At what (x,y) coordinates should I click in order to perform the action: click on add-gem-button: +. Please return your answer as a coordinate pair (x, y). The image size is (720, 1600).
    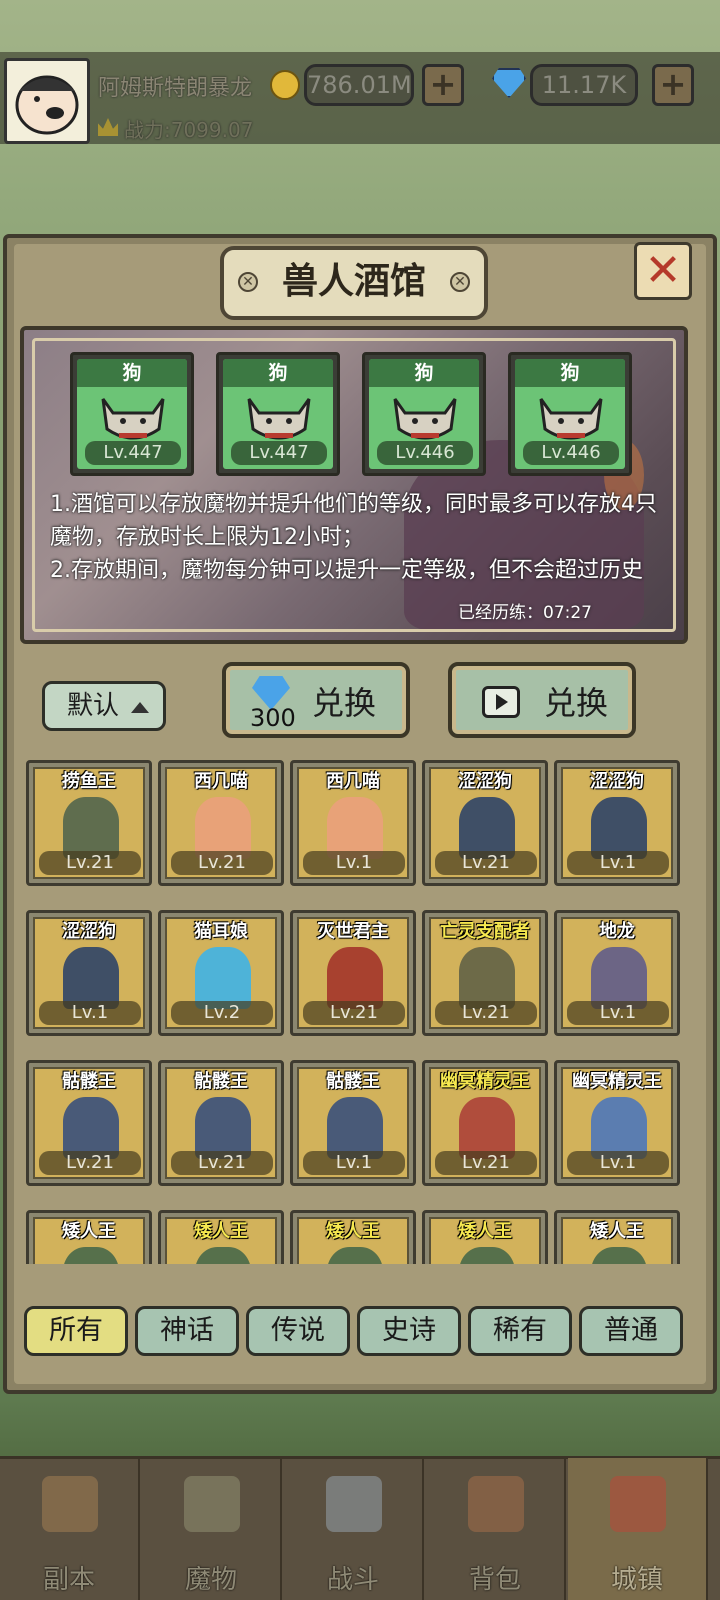
    Looking at the image, I should click on (673, 85).